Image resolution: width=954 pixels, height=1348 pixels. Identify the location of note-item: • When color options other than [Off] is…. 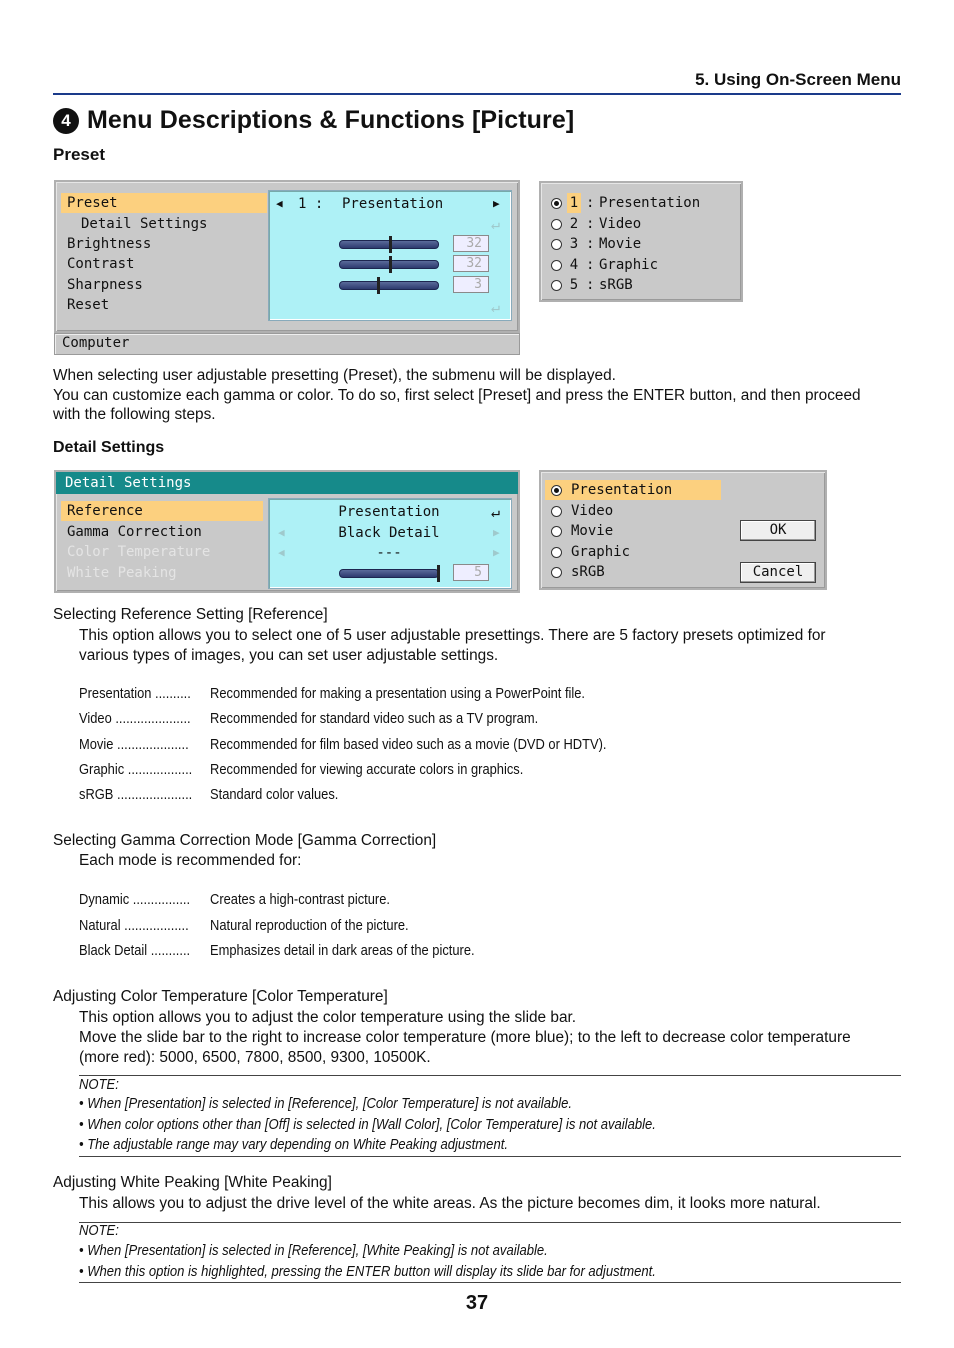
(367, 1124).